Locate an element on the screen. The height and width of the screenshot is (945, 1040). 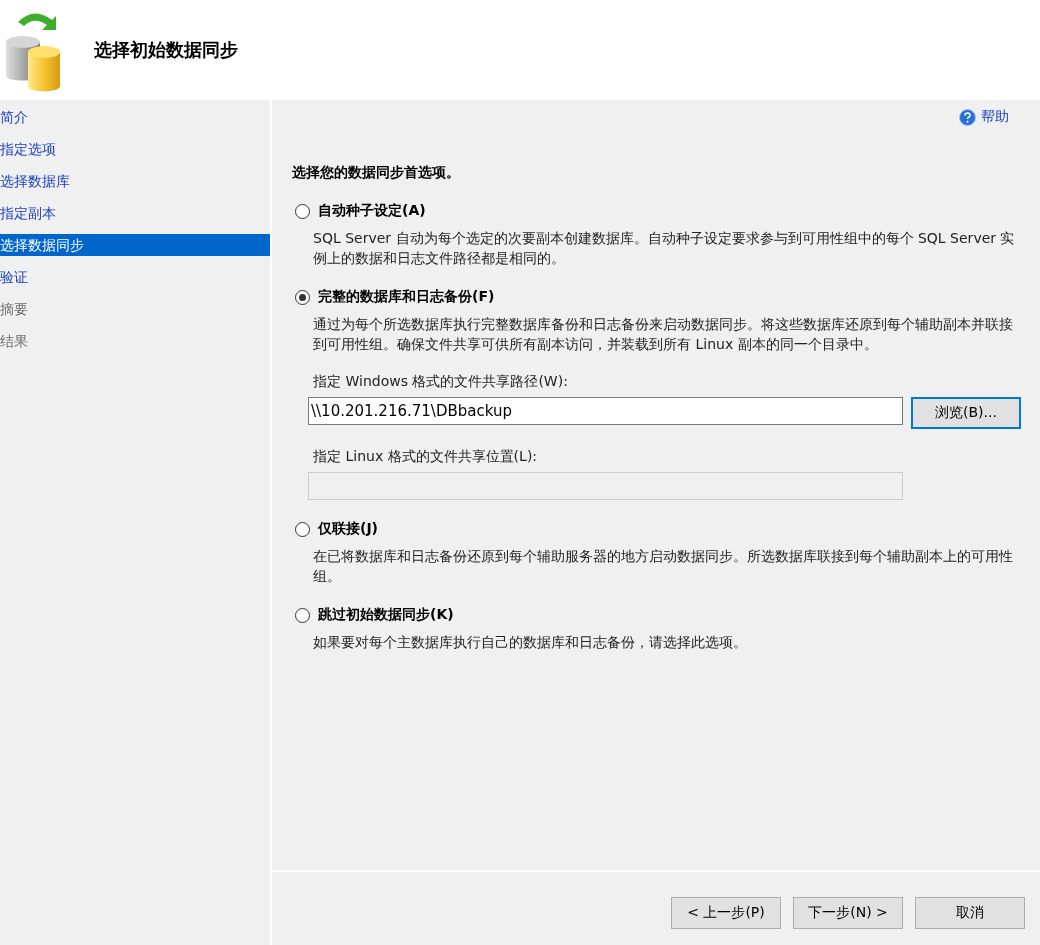
page-title: 选择初始数据同步 is located at coordinates (166, 50).